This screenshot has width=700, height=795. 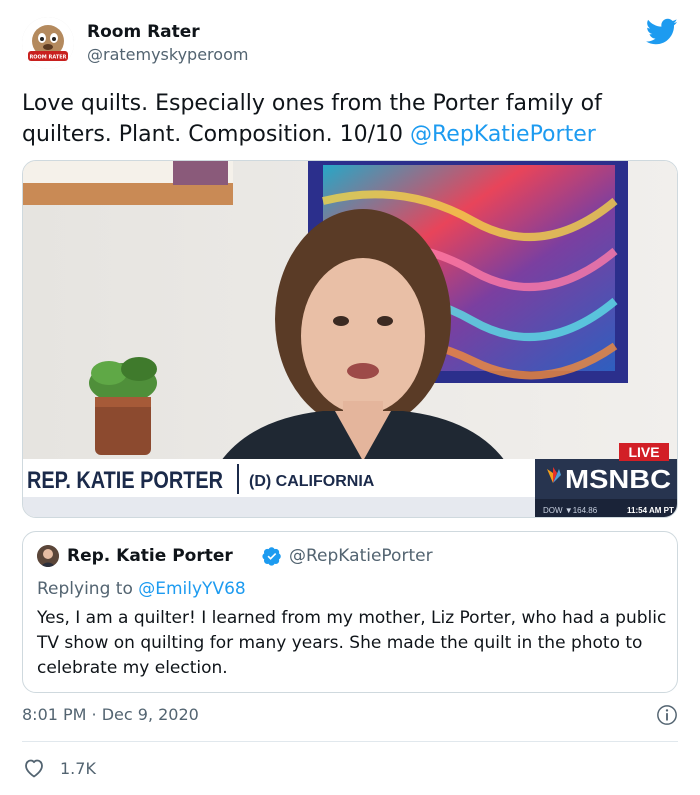 What do you see at coordinates (191, 589) in the screenshot?
I see `replying-to-link: @EmilyYV68` at bounding box center [191, 589].